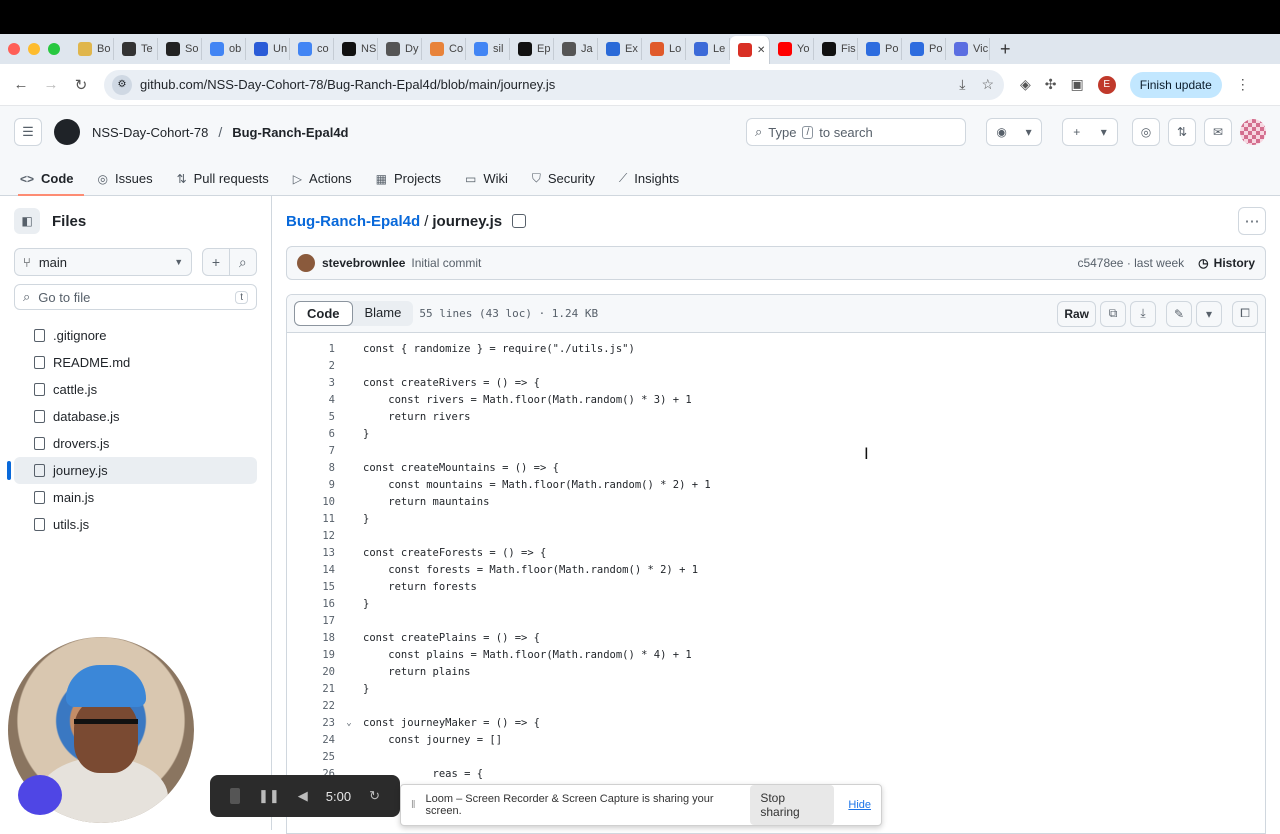 The image size is (1280, 834). I want to click on line-number: 12, so click(311, 536).